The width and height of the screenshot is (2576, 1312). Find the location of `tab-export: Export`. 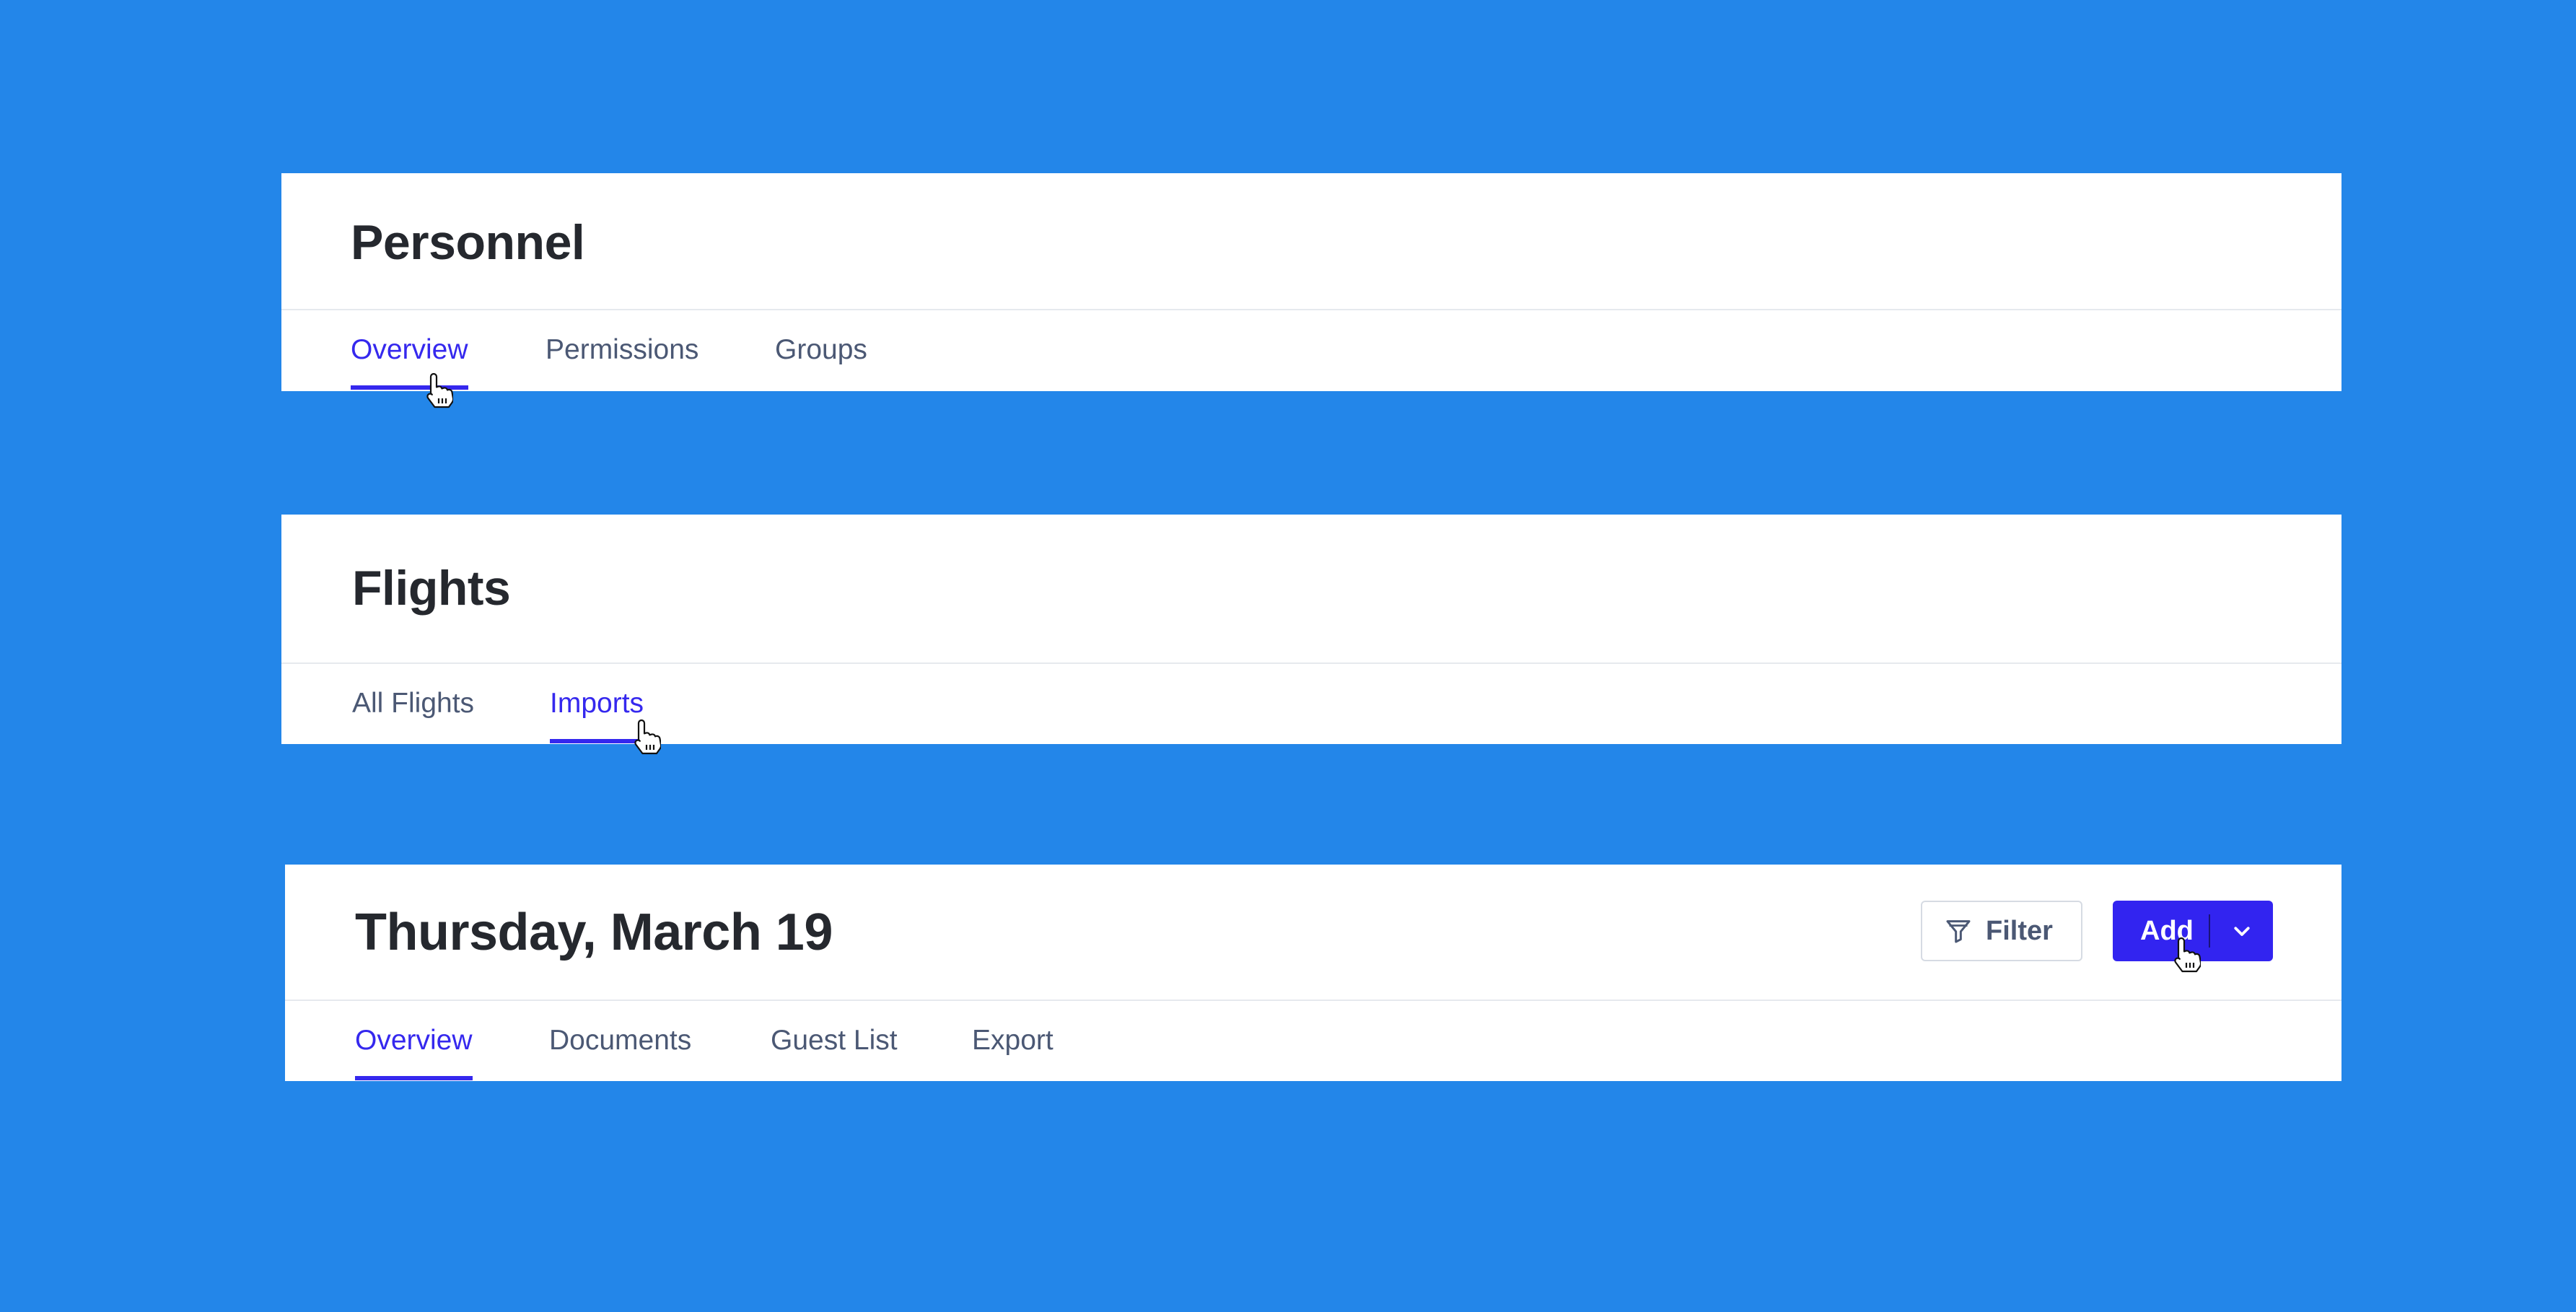

tab-export: Export is located at coordinates (1012, 1040).